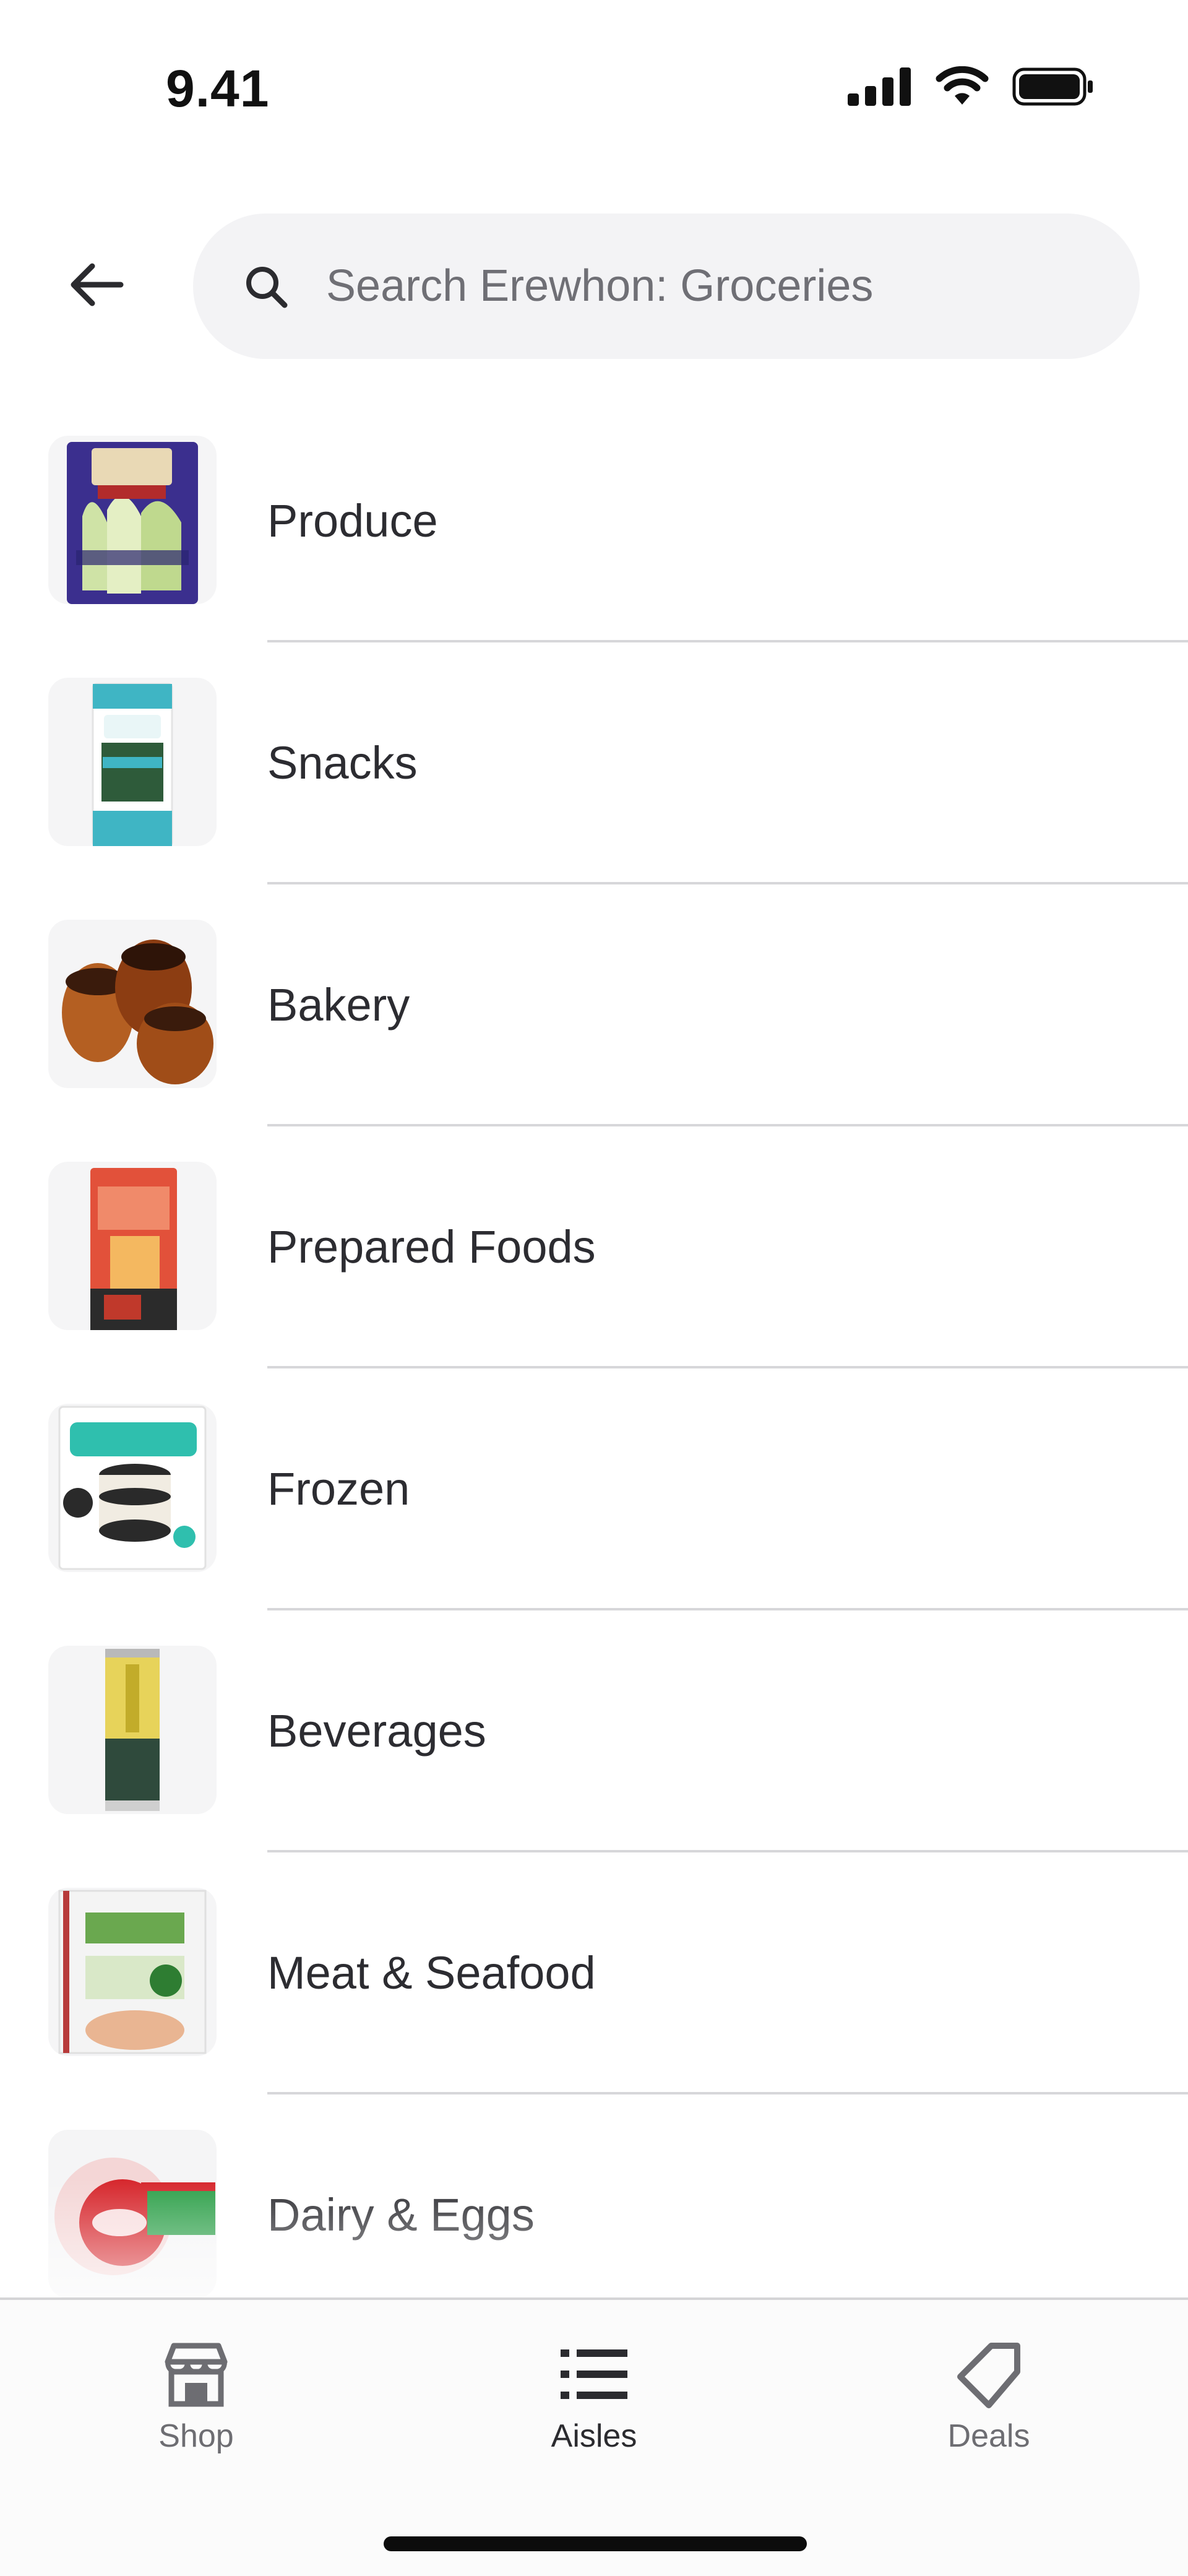 The image size is (1188, 2576). I want to click on nav-label: Aisles, so click(594, 2436).